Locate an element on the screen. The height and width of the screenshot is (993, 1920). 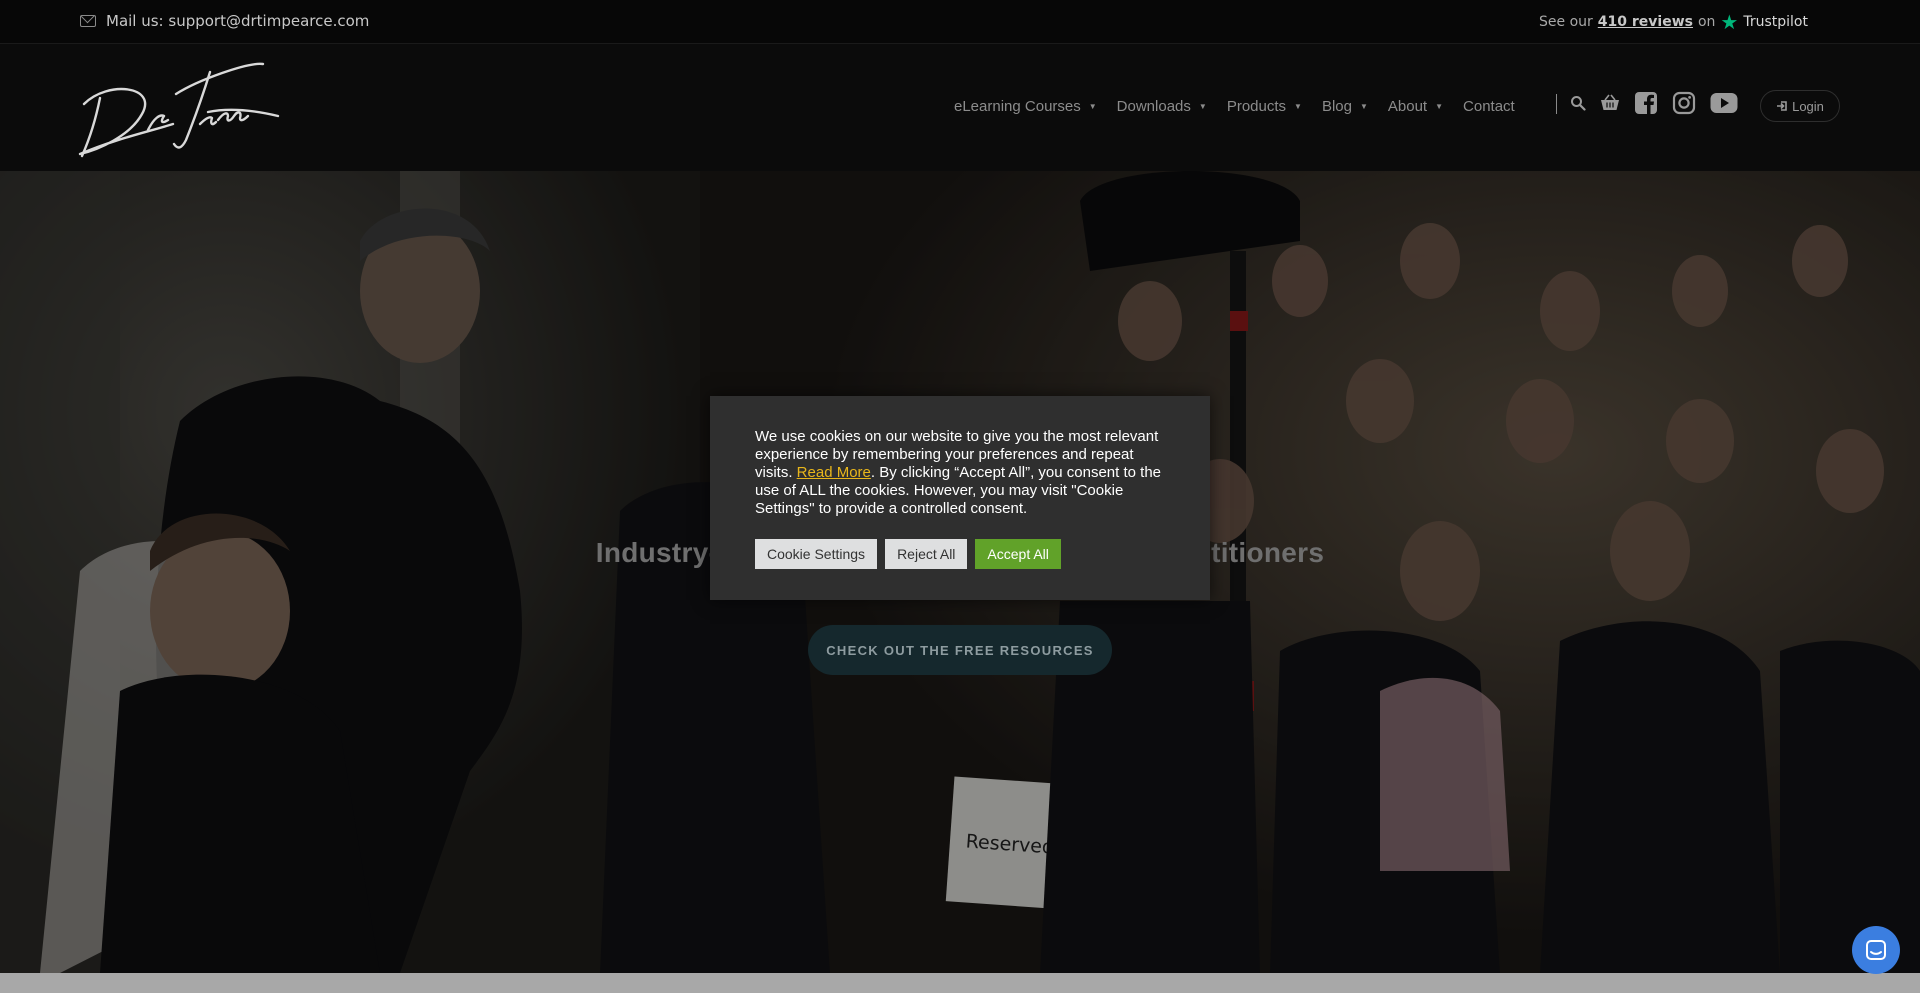
sign-in-icon is located at coordinates (1782, 106).